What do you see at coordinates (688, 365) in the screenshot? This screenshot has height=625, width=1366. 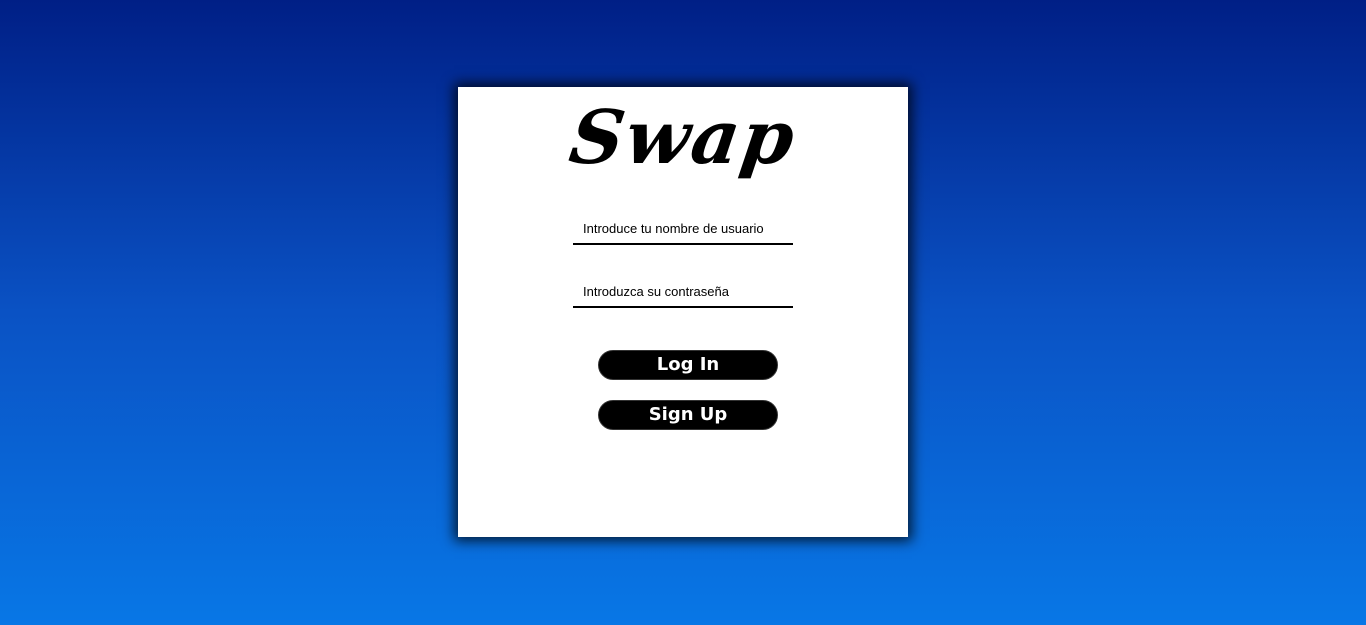 I see `login-button: Log In` at bounding box center [688, 365].